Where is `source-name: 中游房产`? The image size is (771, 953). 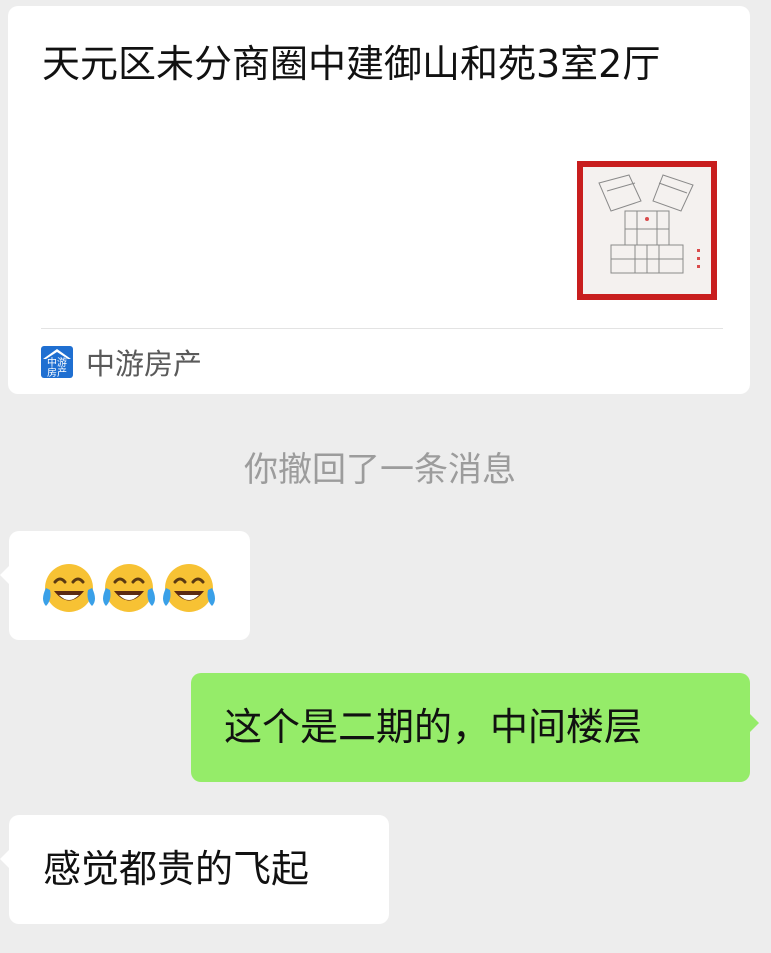 source-name: 中游房产 is located at coordinates (144, 364).